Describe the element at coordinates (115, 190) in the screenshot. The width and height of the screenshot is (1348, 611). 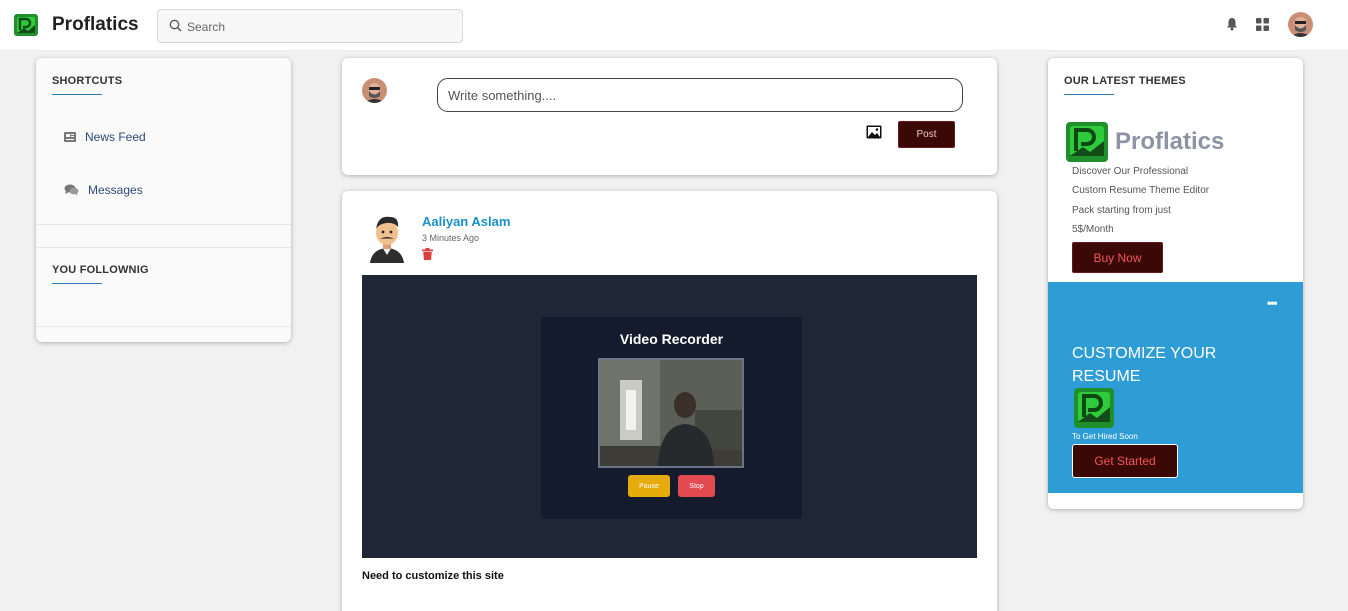
I see `sidebar-item-label: Messages` at that location.